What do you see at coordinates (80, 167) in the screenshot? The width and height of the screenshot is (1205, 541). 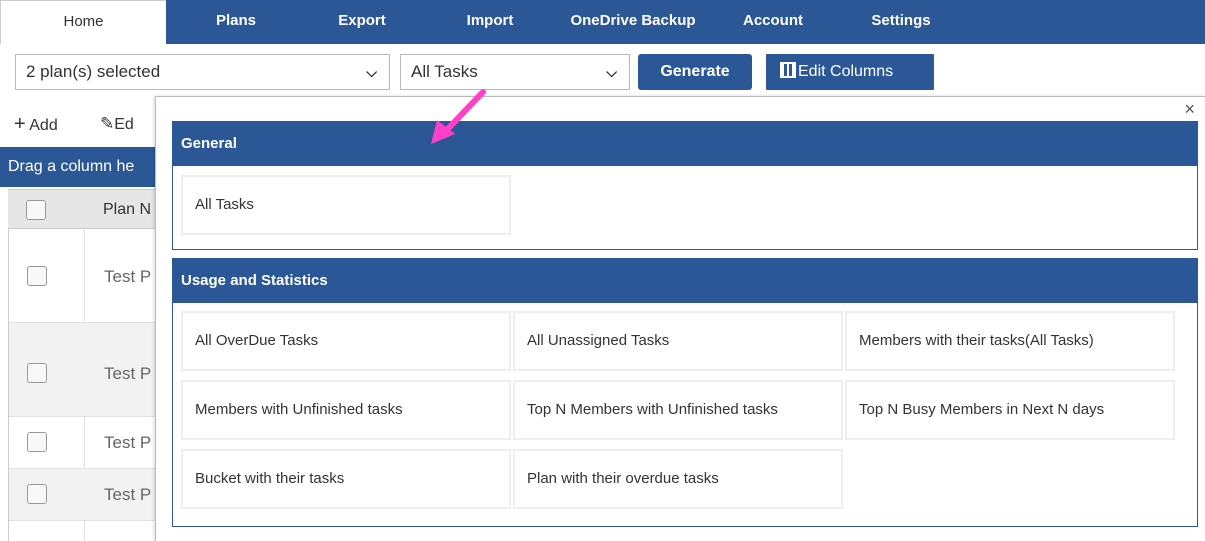 I see `group-panel-hint: Drag a column he` at bounding box center [80, 167].